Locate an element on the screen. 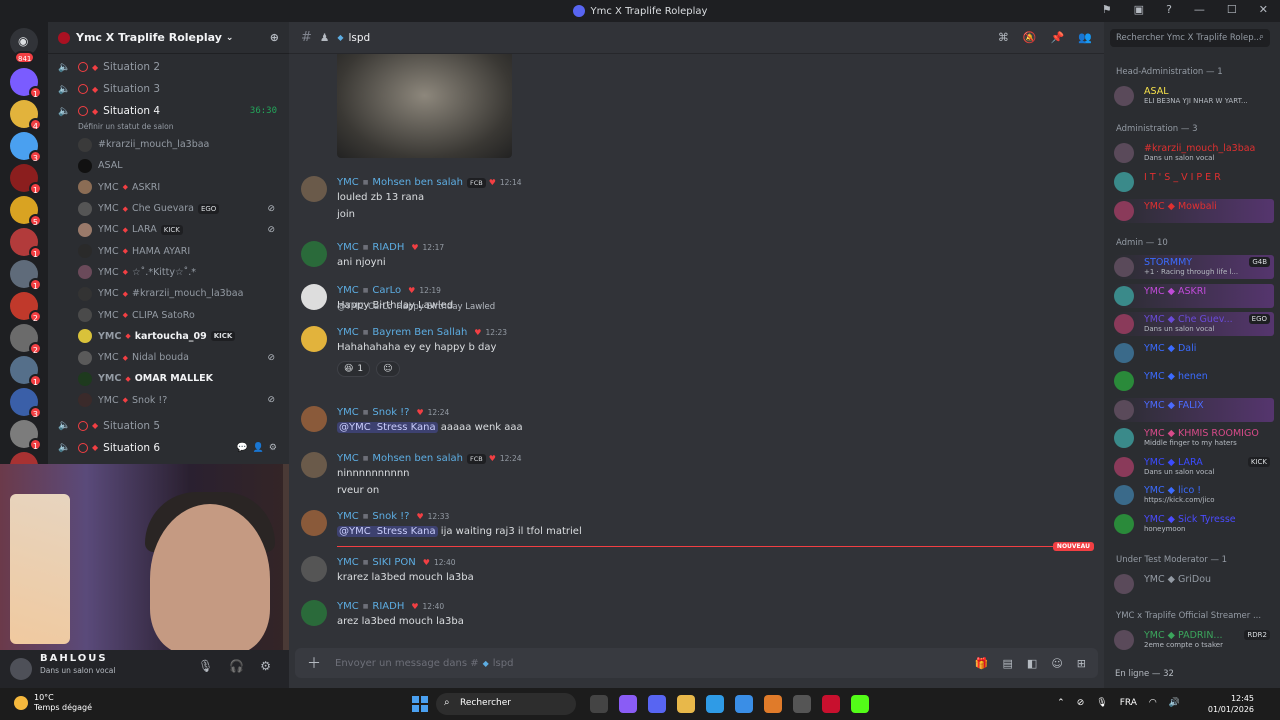 Image resolution: width=1280 pixels, height=720 pixels. home-button: ◉ 841 is located at coordinates (24, 46).